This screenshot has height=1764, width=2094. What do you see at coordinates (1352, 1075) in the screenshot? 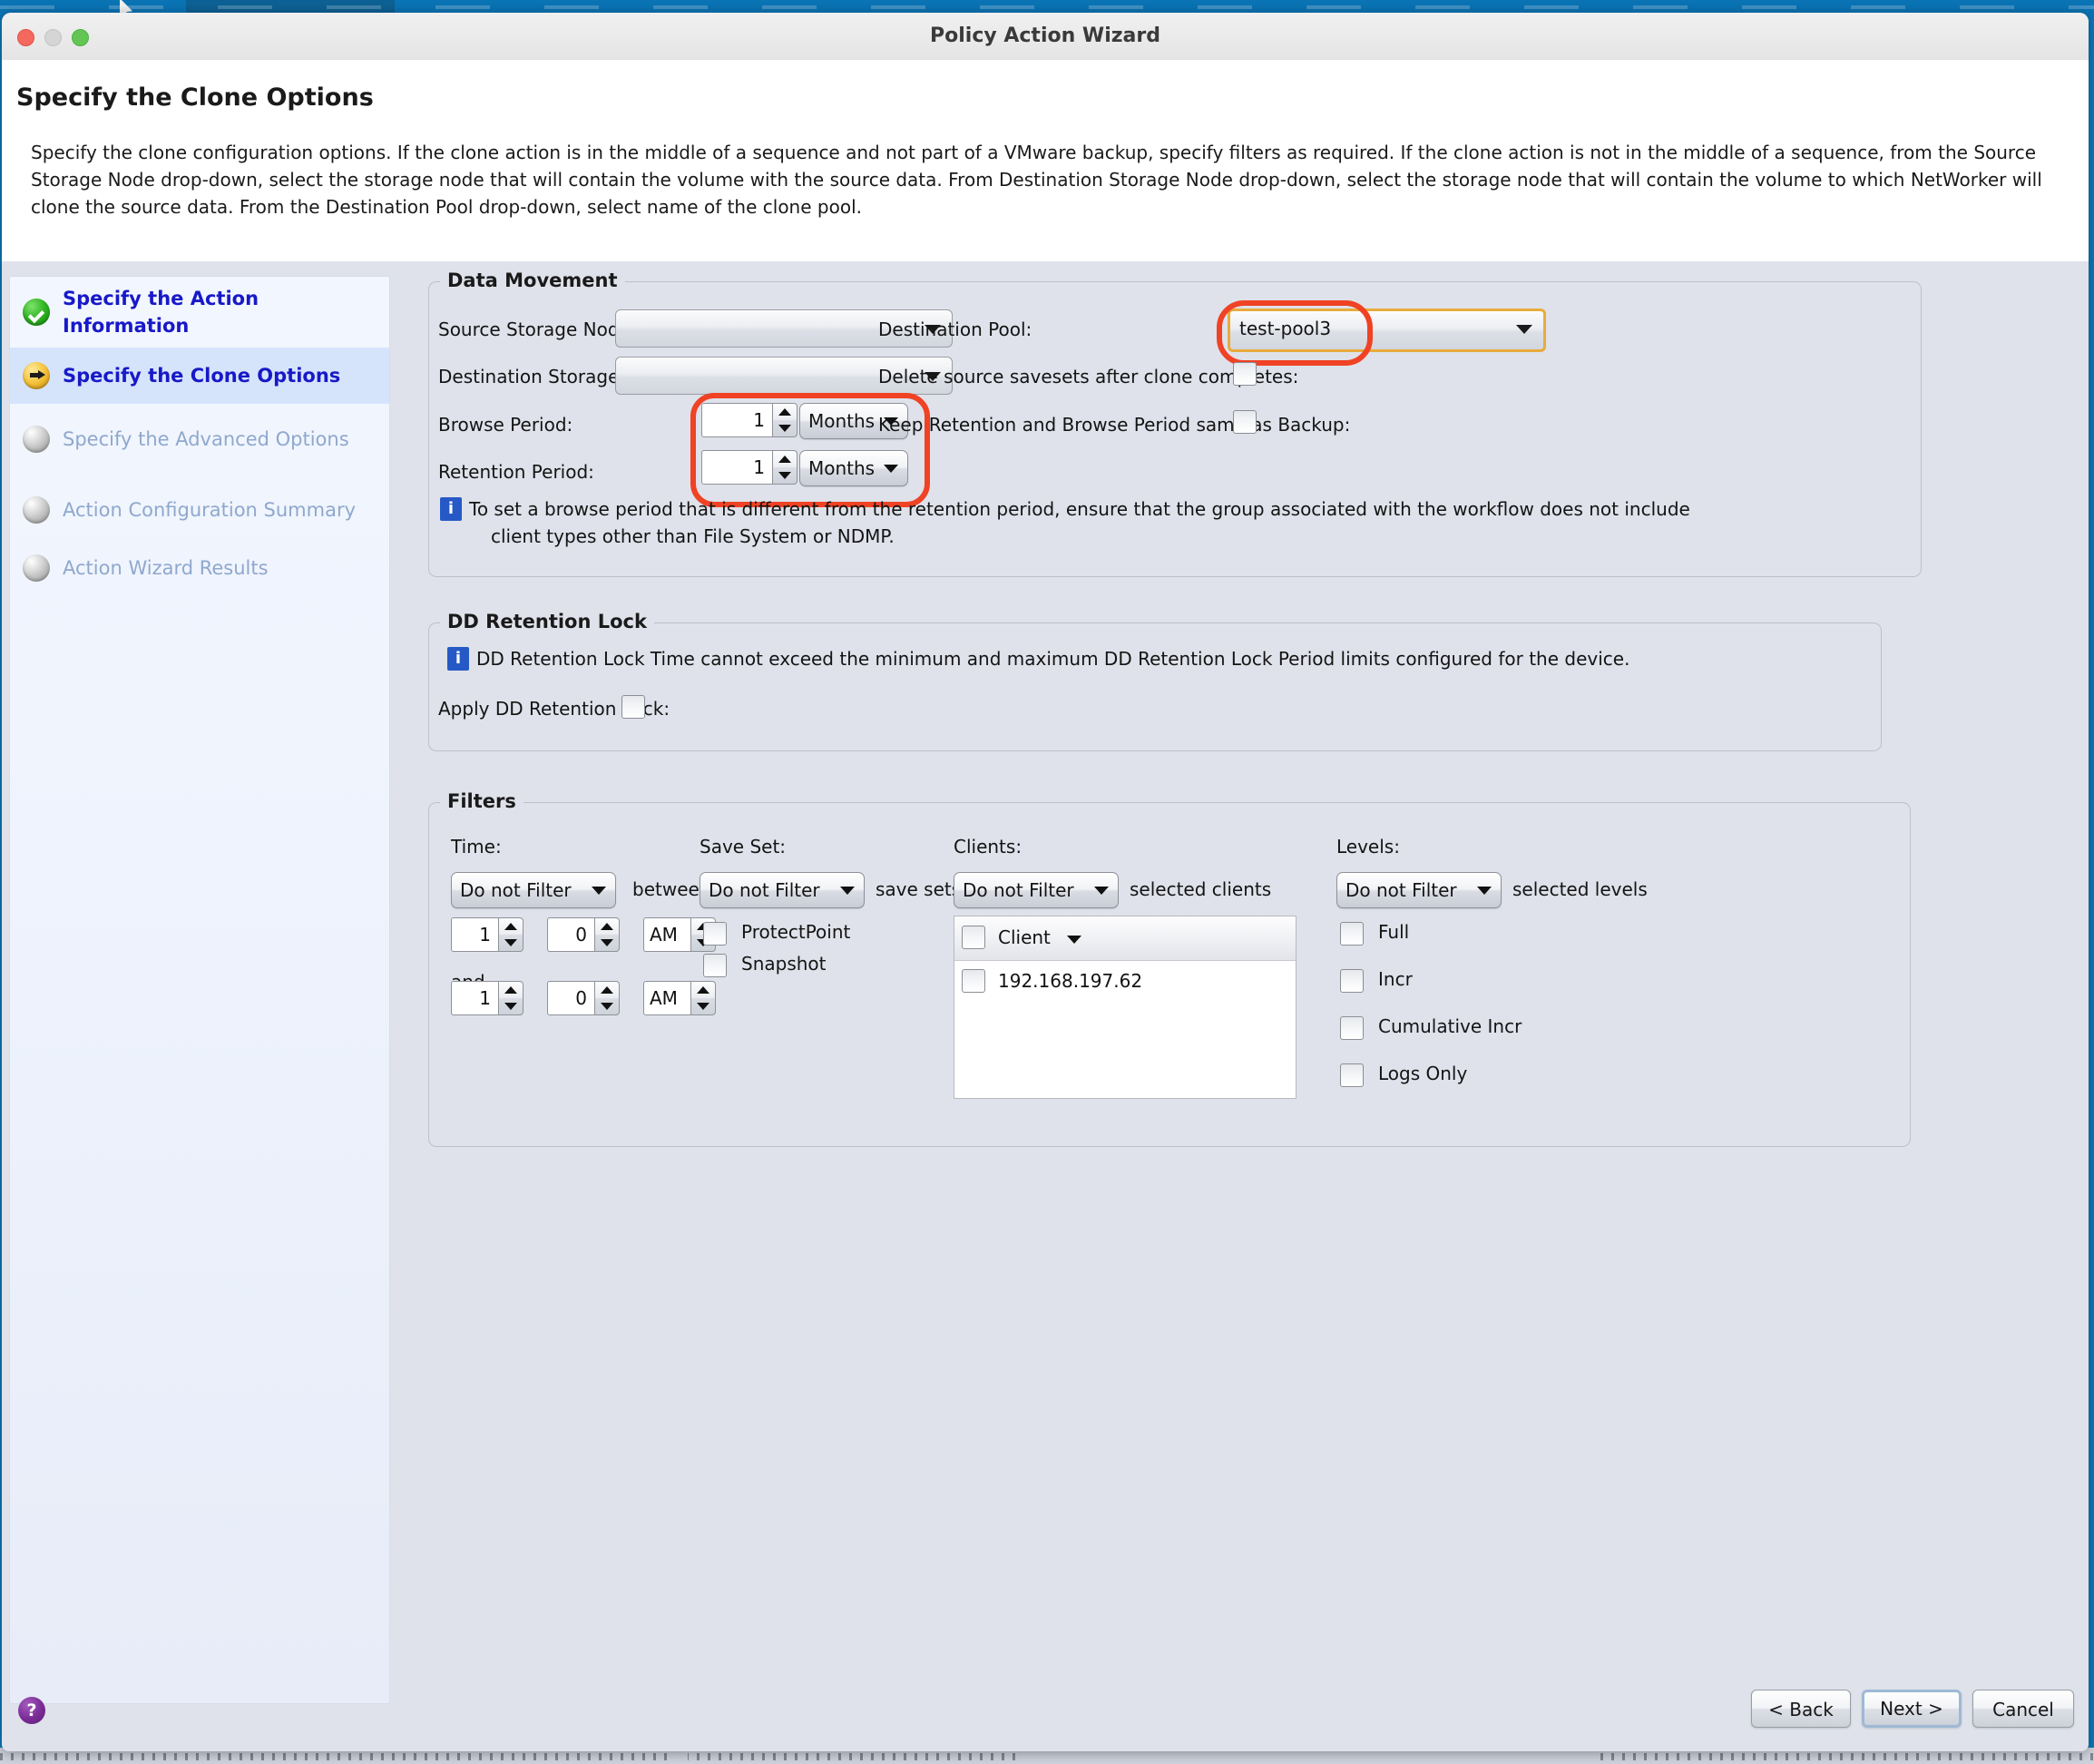
I see `level-logs-only-checkbox` at bounding box center [1352, 1075].